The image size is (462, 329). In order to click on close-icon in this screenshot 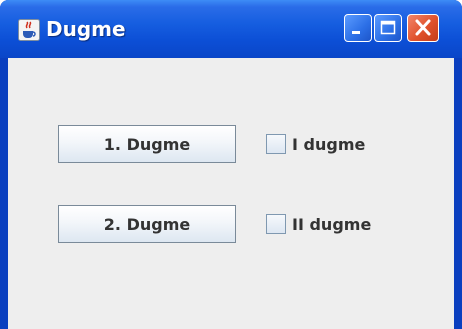, I will do `click(423, 27)`.